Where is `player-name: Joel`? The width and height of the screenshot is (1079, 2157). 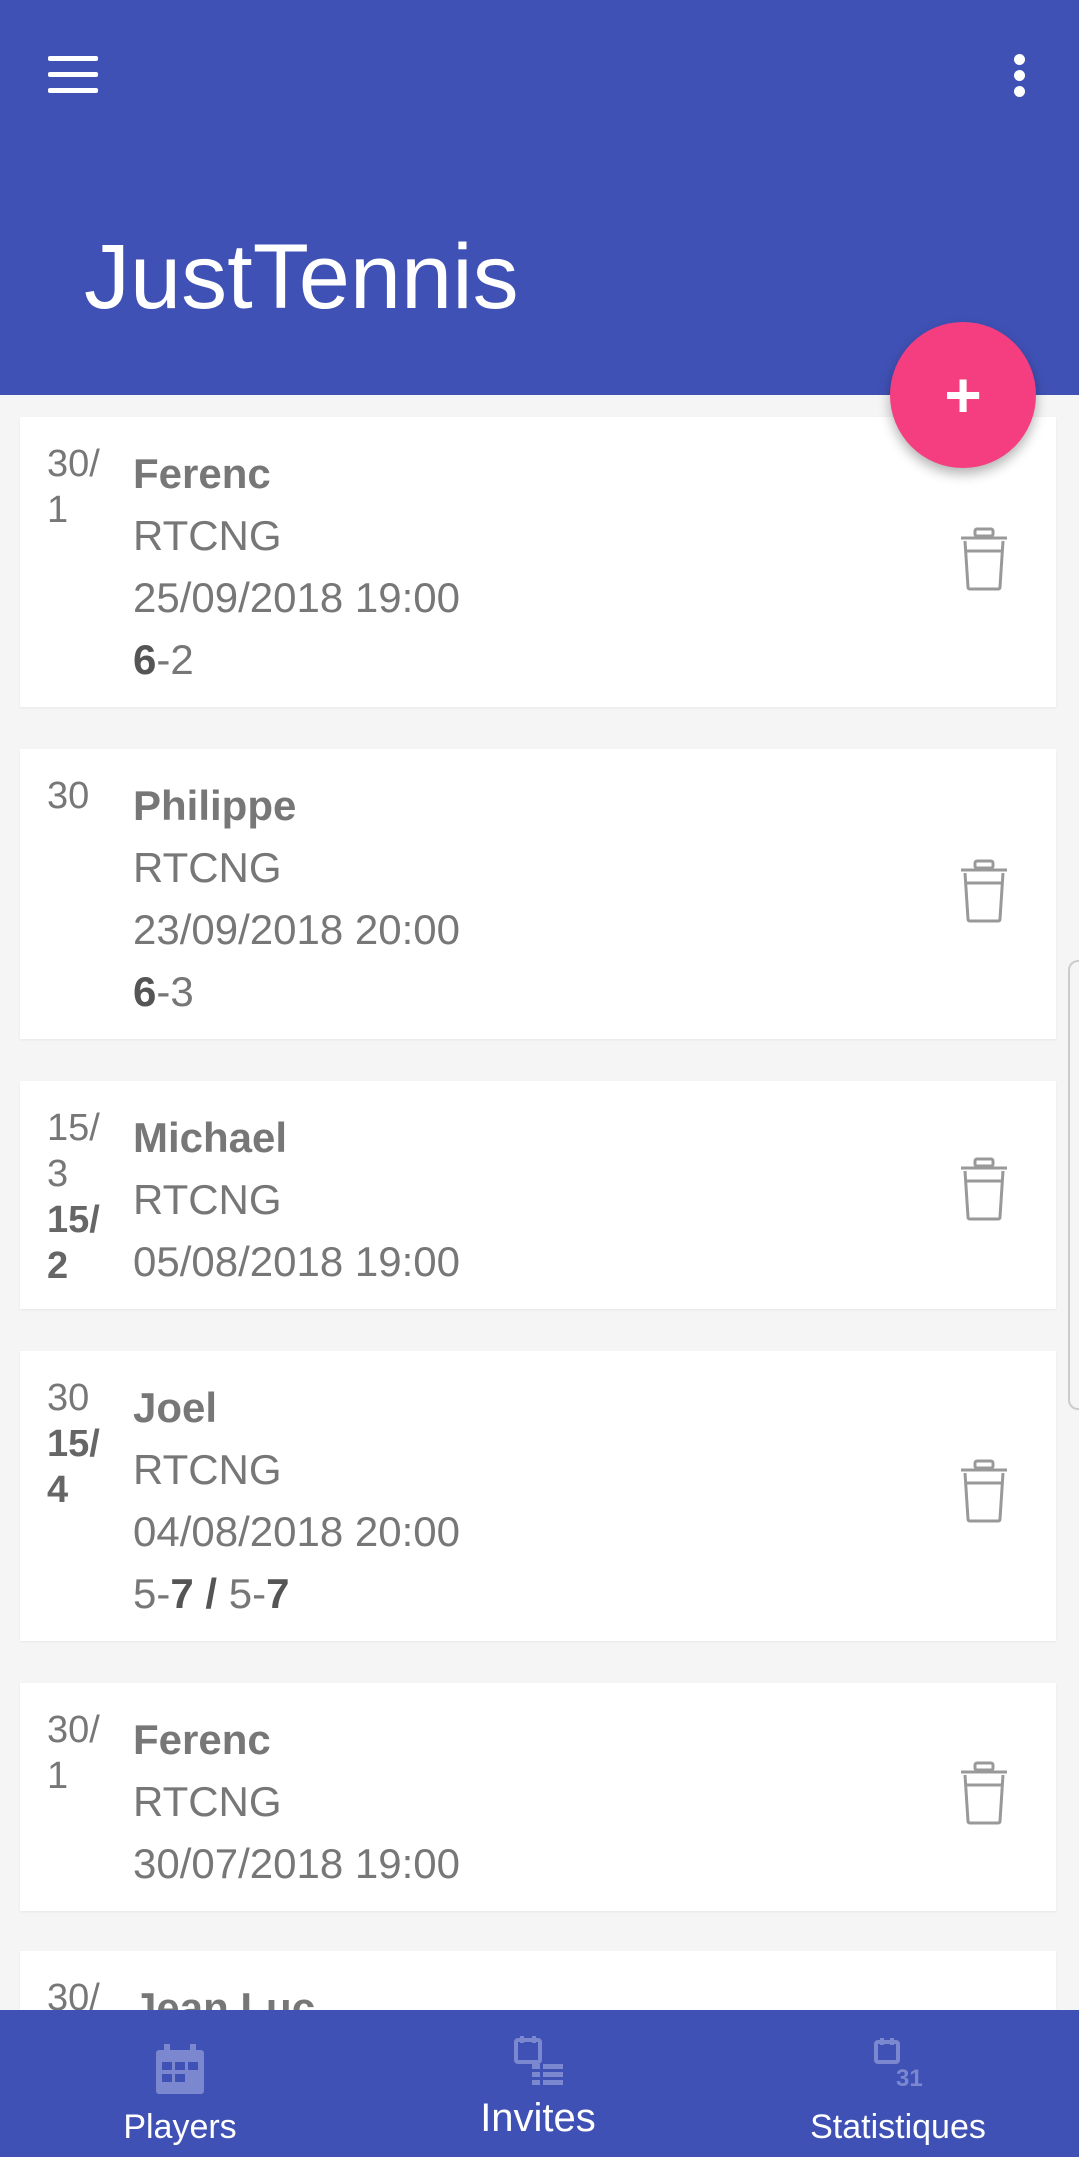
player-name: Joel is located at coordinates (307, 1408).